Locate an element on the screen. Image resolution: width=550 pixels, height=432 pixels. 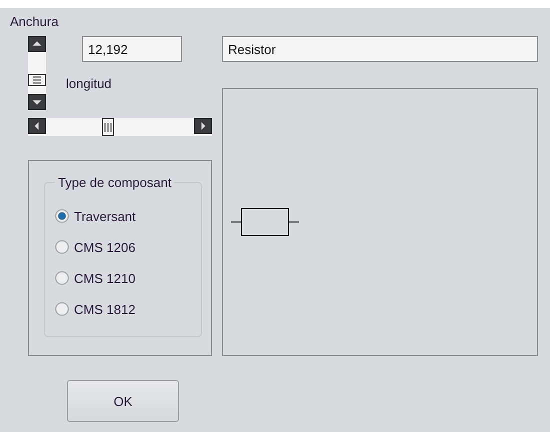
ok-button: OK is located at coordinates (123, 401).